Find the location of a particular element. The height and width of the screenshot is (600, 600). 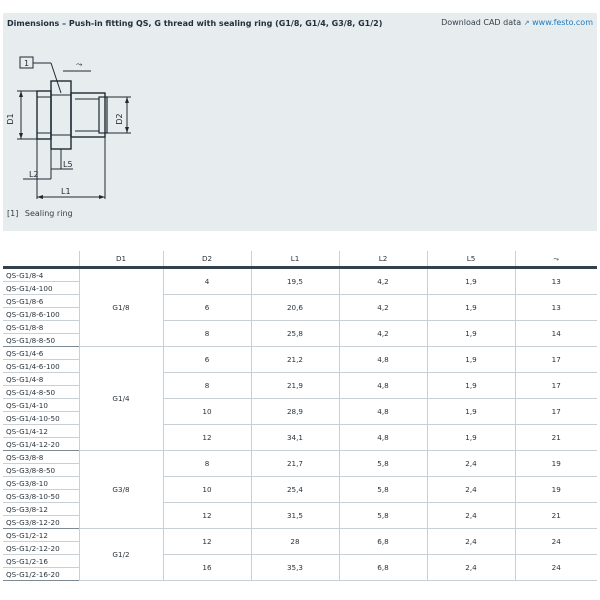

d1-cell: G3/8 is located at coordinates (120, 489).